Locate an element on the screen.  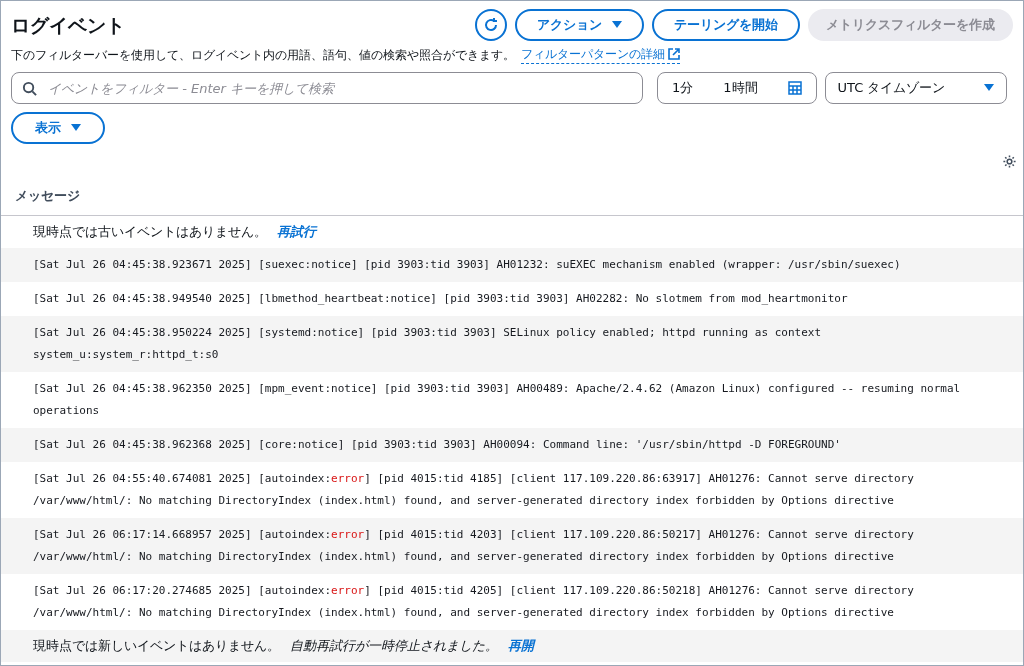
filter-search-field: イベントをフィルター - Enter キーを押して検索 is located at coordinates (327, 88).